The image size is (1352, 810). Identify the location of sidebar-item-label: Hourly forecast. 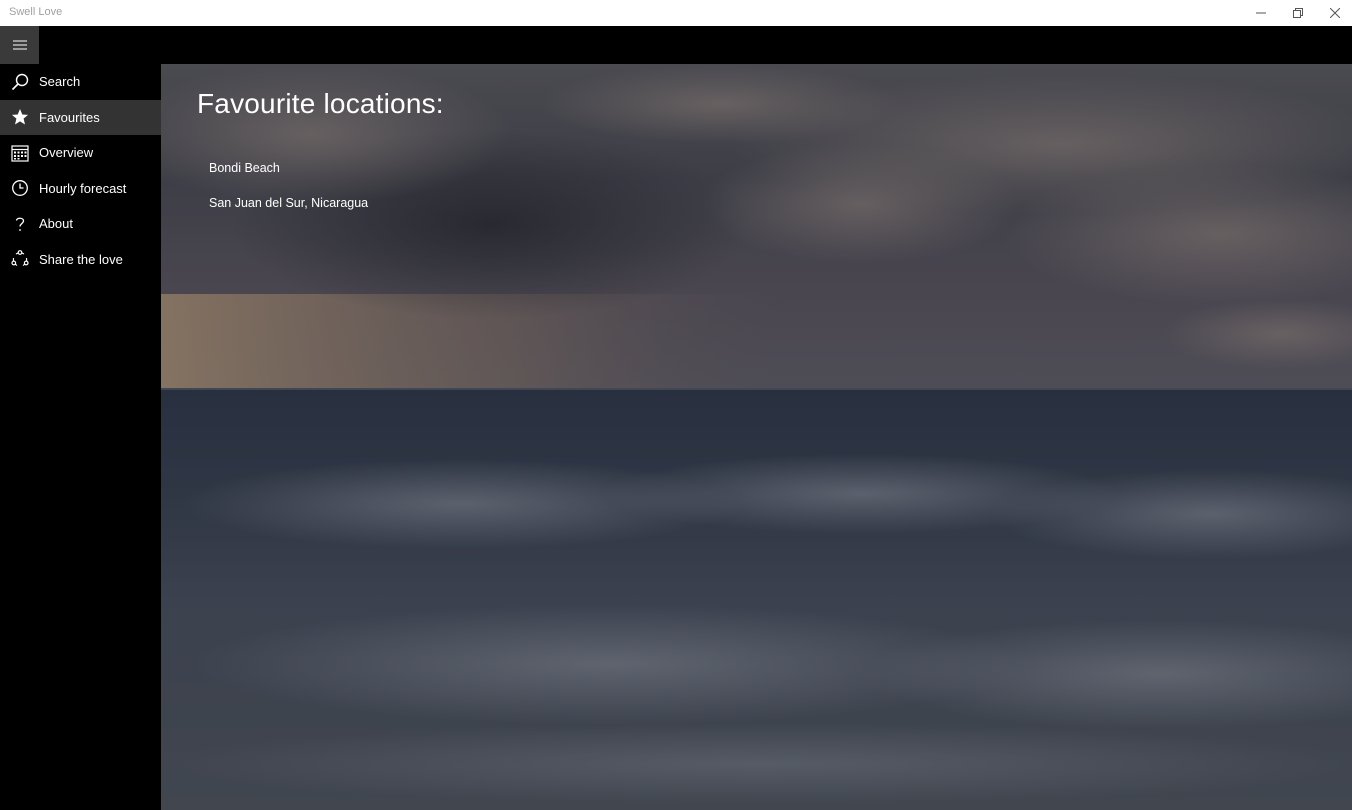
(83, 188).